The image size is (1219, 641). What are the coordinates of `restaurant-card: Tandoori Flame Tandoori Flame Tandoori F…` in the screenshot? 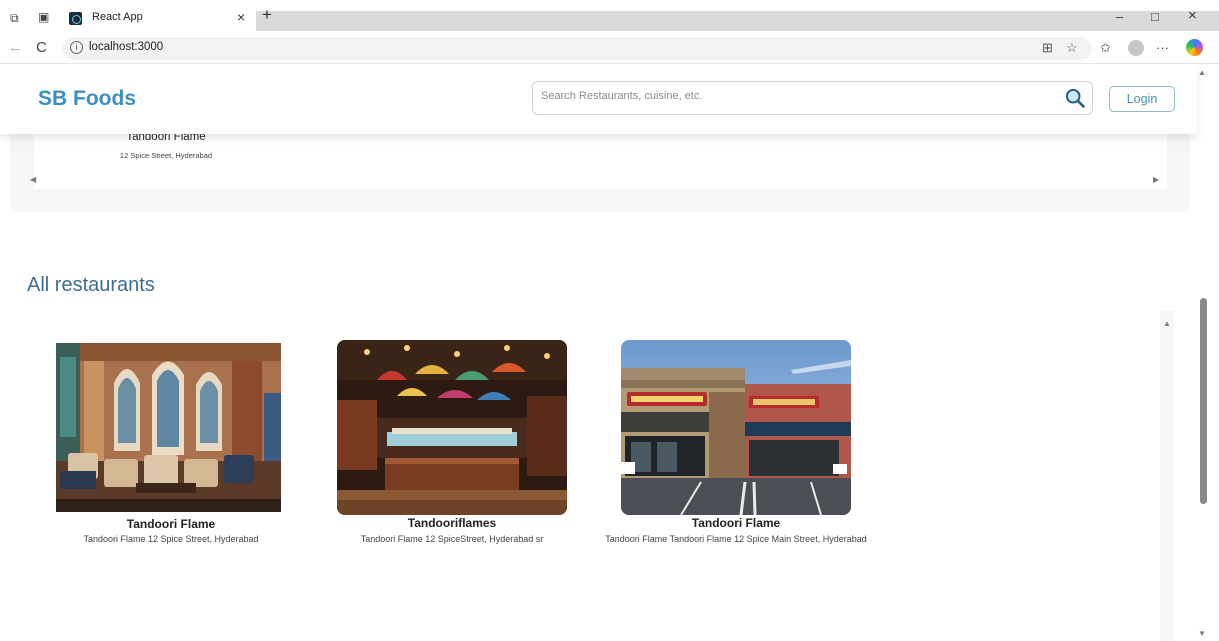 It's located at (736, 455).